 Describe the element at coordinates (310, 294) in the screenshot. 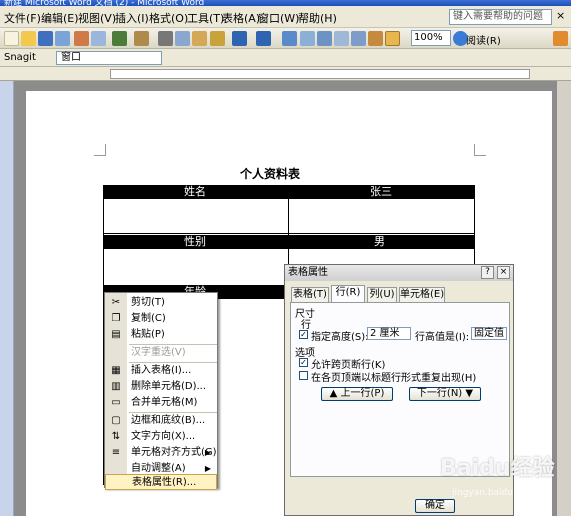

I see `tab-table: 表格(T)` at that location.